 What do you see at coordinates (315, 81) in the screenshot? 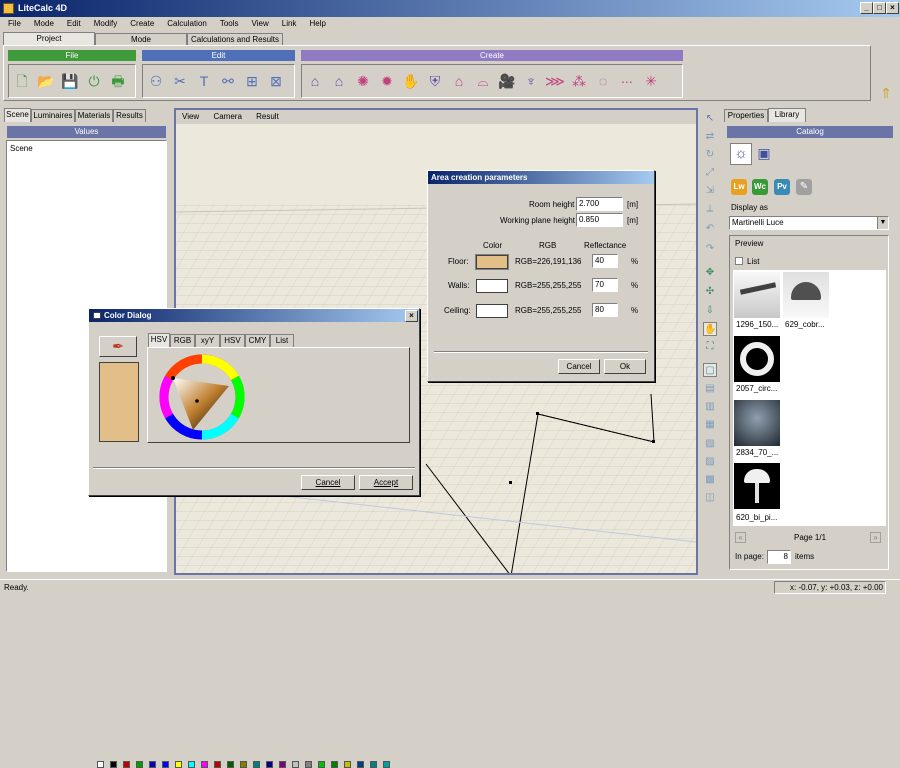
I see `room-icon: ⌂` at bounding box center [315, 81].